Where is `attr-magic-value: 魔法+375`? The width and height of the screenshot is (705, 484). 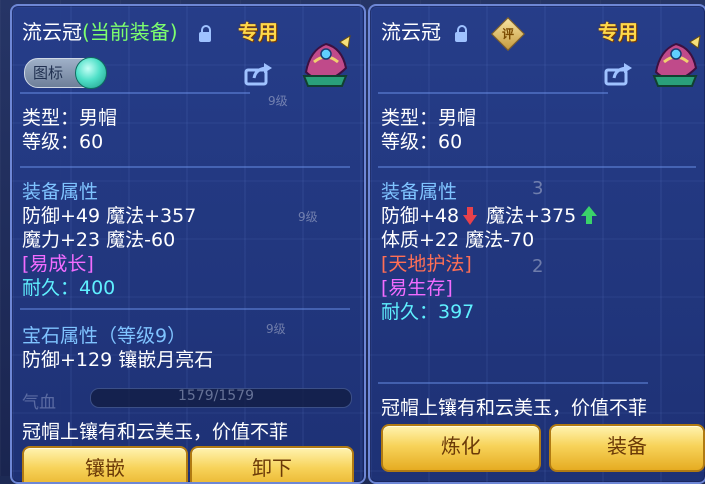 attr-magic-value: 魔法+375 is located at coordinates (531, 216).